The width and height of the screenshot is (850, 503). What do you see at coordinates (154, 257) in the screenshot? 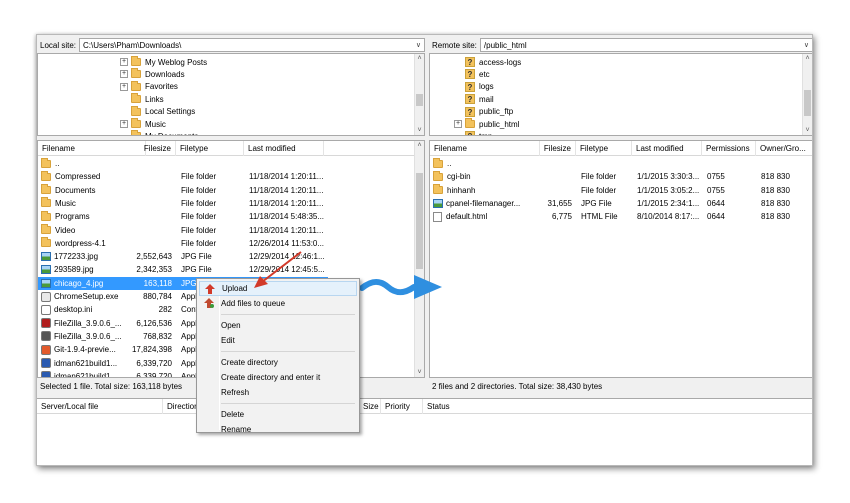
I see `file-size: 2,552,643` at bounding box center [154, 257].